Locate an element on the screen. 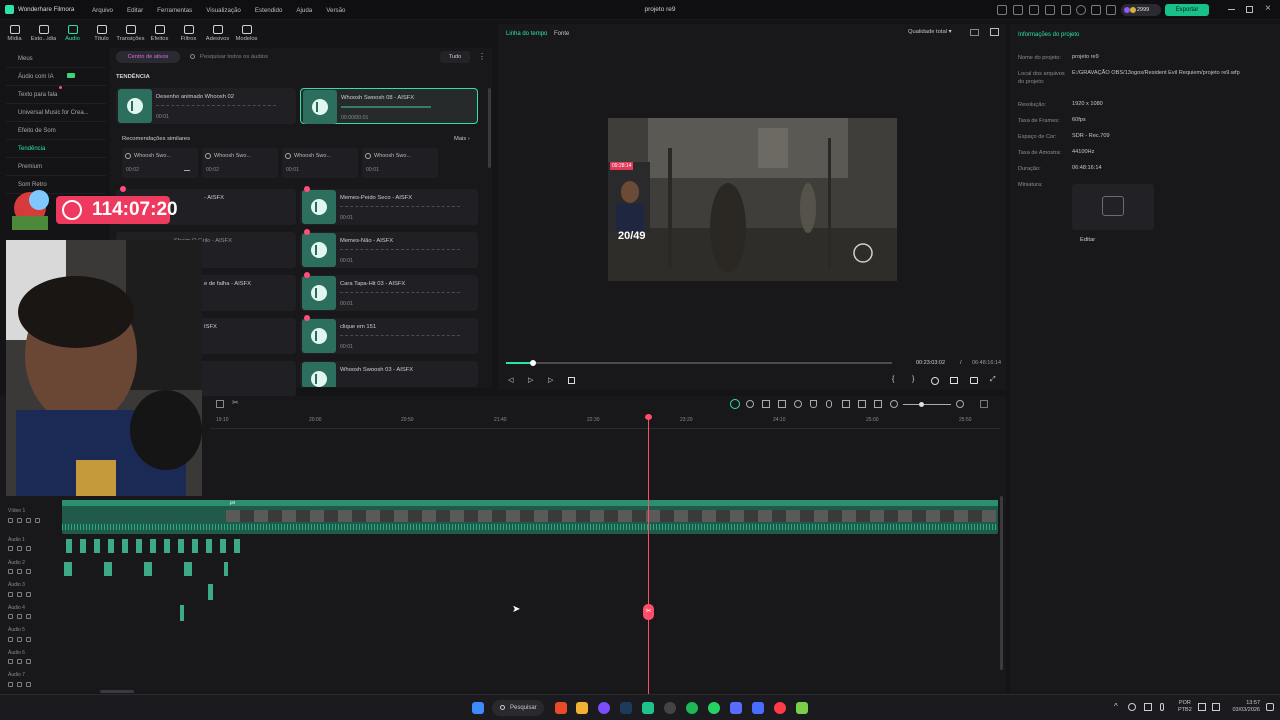  audio-clips-track1 is located at coordinates (156, 546).